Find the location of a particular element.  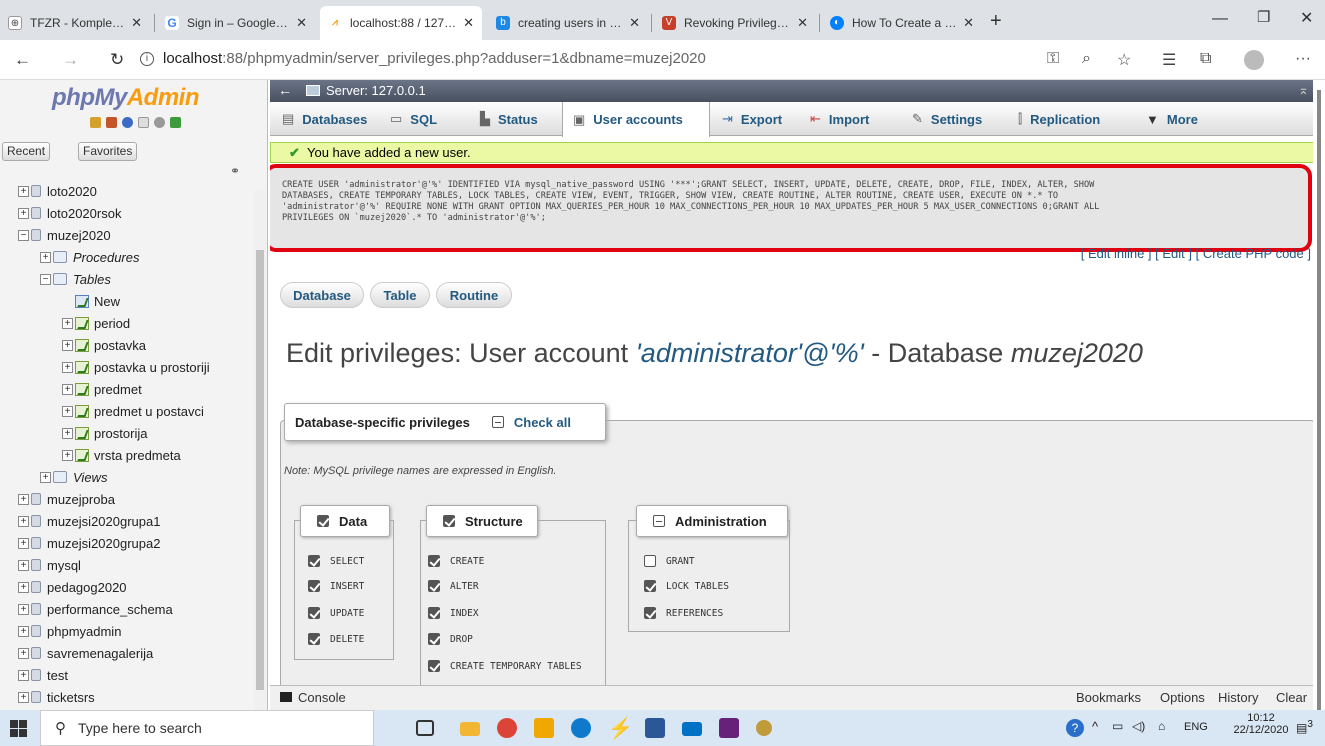

favorites-icon: ☰ is located at coordinates (1169, 60).